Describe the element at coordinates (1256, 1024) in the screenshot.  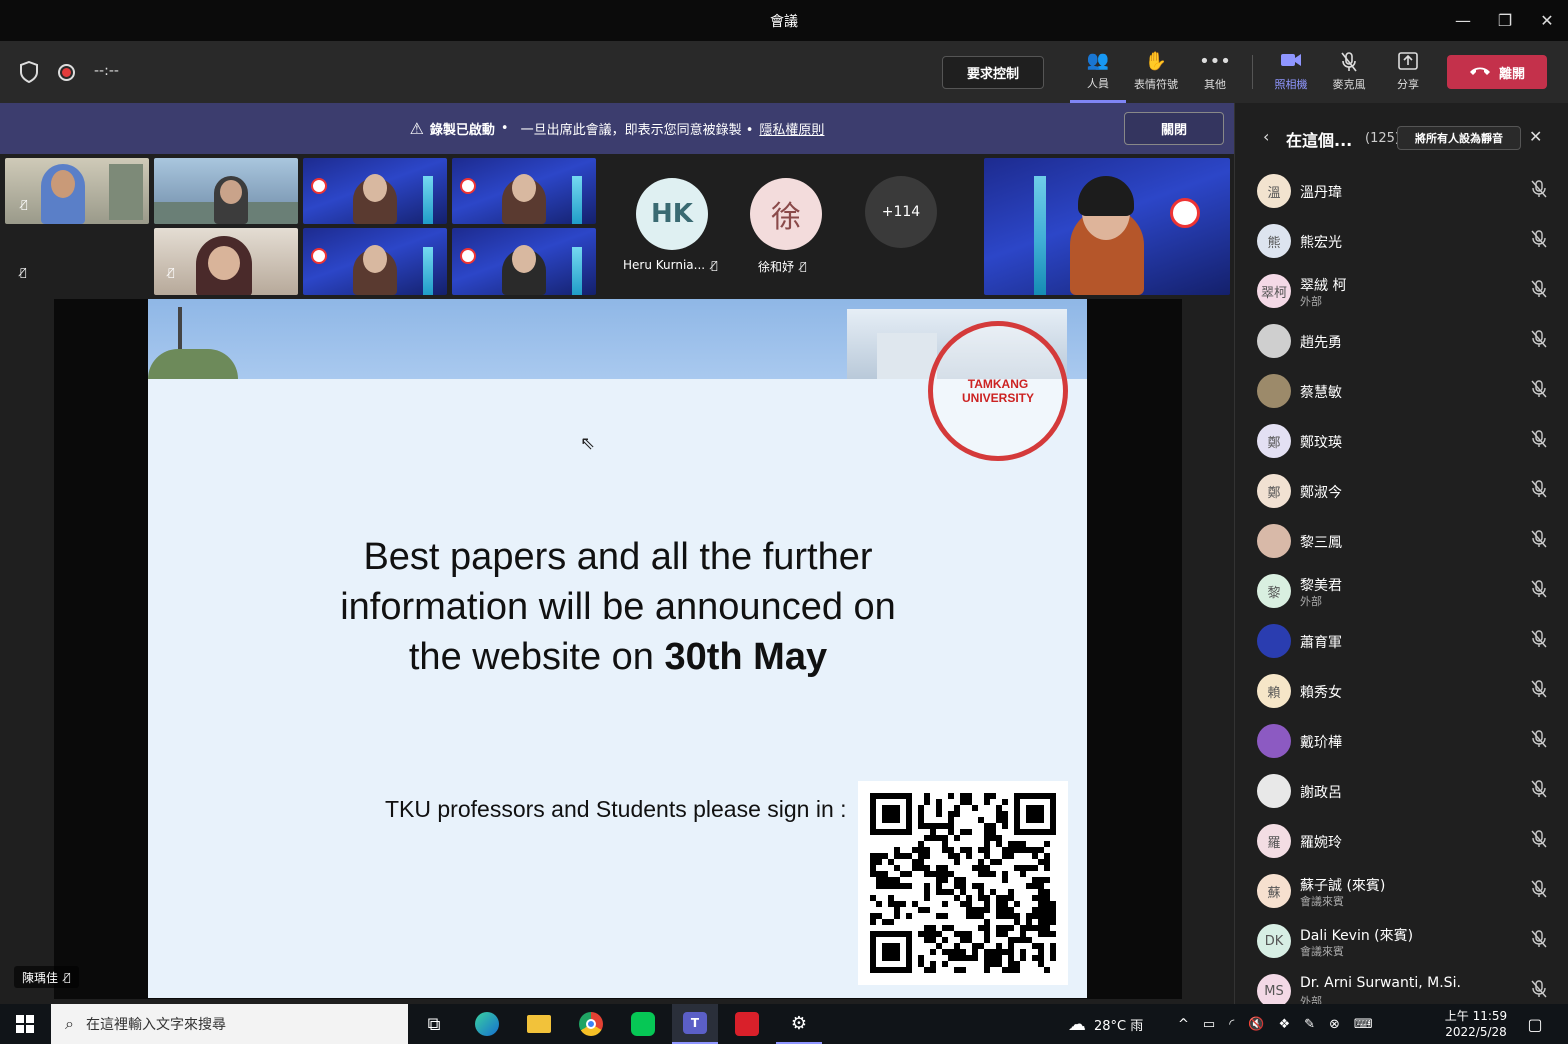
I see `volume-mute-icon: 🔇` at that location.